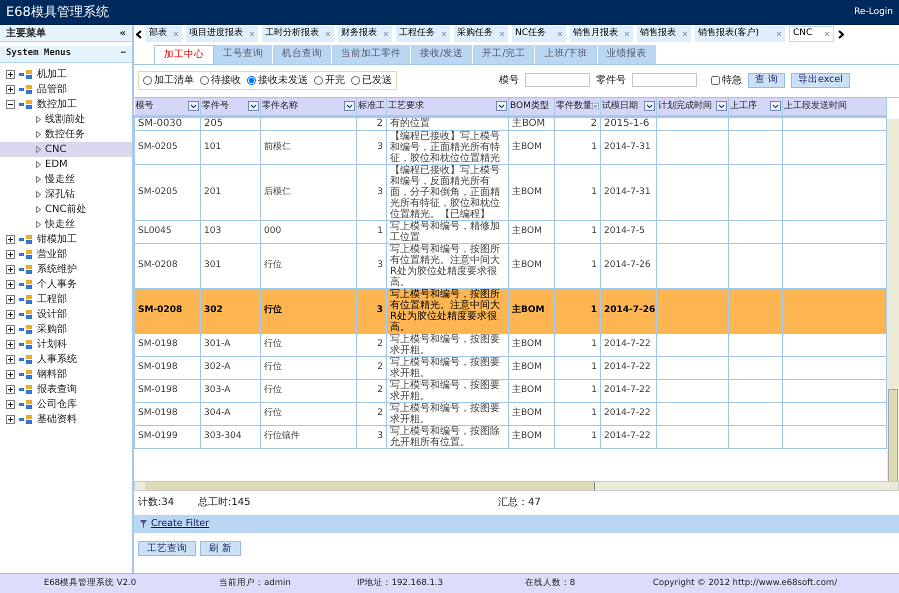  Describe the element at coordinates (510, 147) in the screenshot. I see `table-row: SM-0205 101 前模仁 3 【编程已接收】写上模号和编号，正面精光所有特征，胶位和枕位位置精光 主BOM 1 2014-7-31` at that location.